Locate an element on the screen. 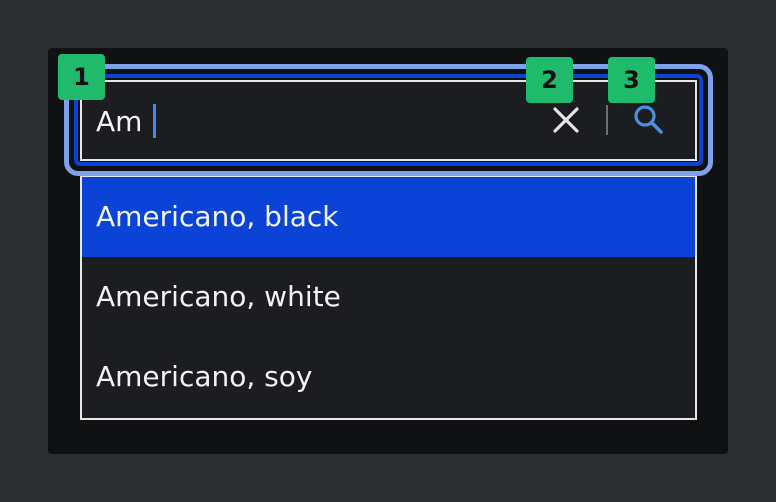 Image resolution: width=776 pixels, height=502 pixels. clear-button is located at coordinates (566, 120).